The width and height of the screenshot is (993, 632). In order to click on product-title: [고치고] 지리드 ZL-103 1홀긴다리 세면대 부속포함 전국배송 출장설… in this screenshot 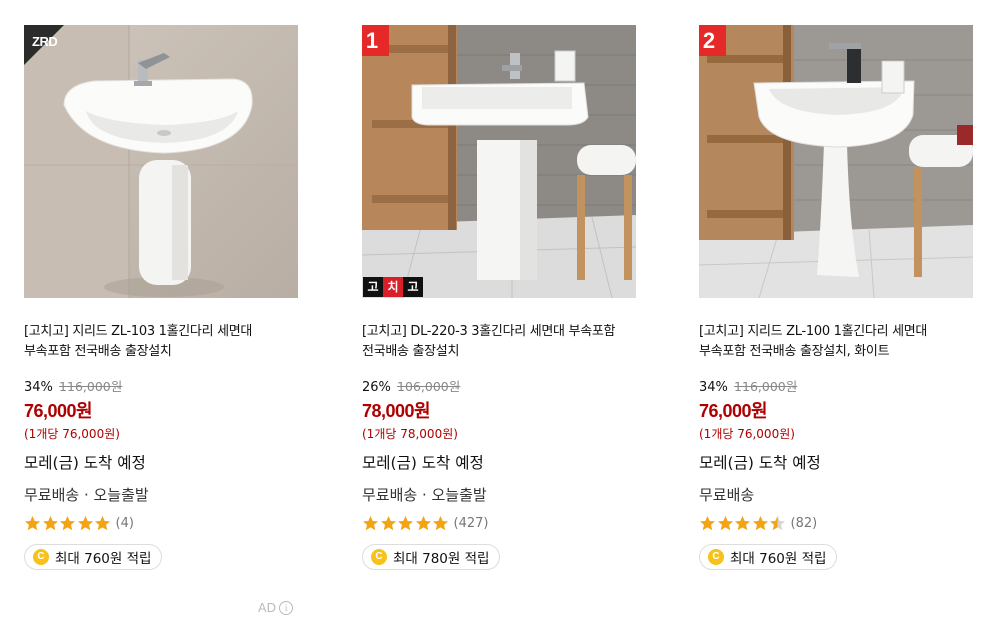, I will do `click(161, 342)`.